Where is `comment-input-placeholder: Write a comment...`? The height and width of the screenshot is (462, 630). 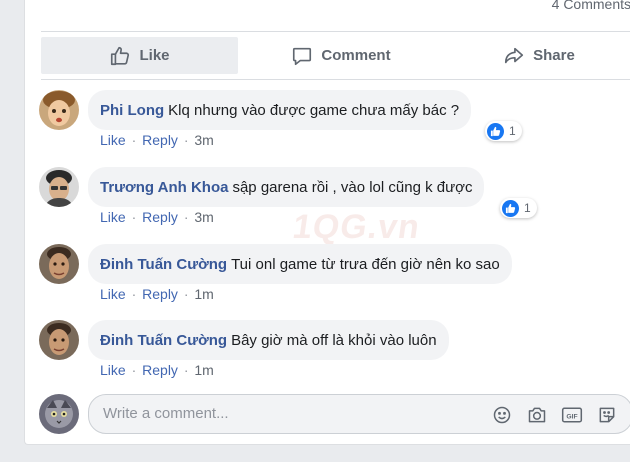 comment-input-placeholder: Write a comment... is located at coordinates (166, 413).